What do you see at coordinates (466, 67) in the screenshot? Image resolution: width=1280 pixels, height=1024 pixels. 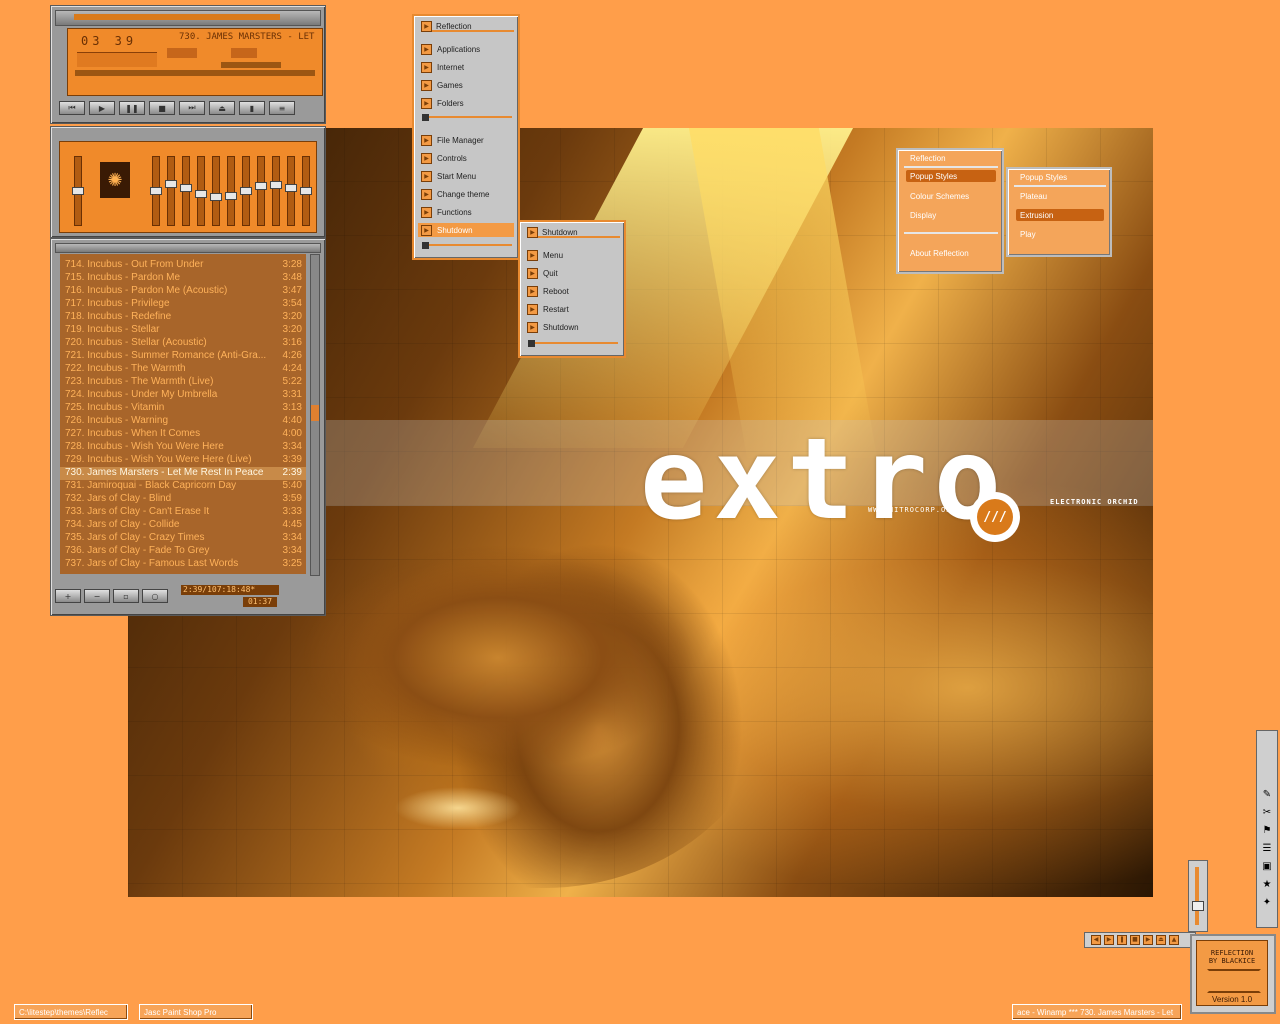 I see `popup-main-item: ▶ Internet` at bounding box center [466, 67].